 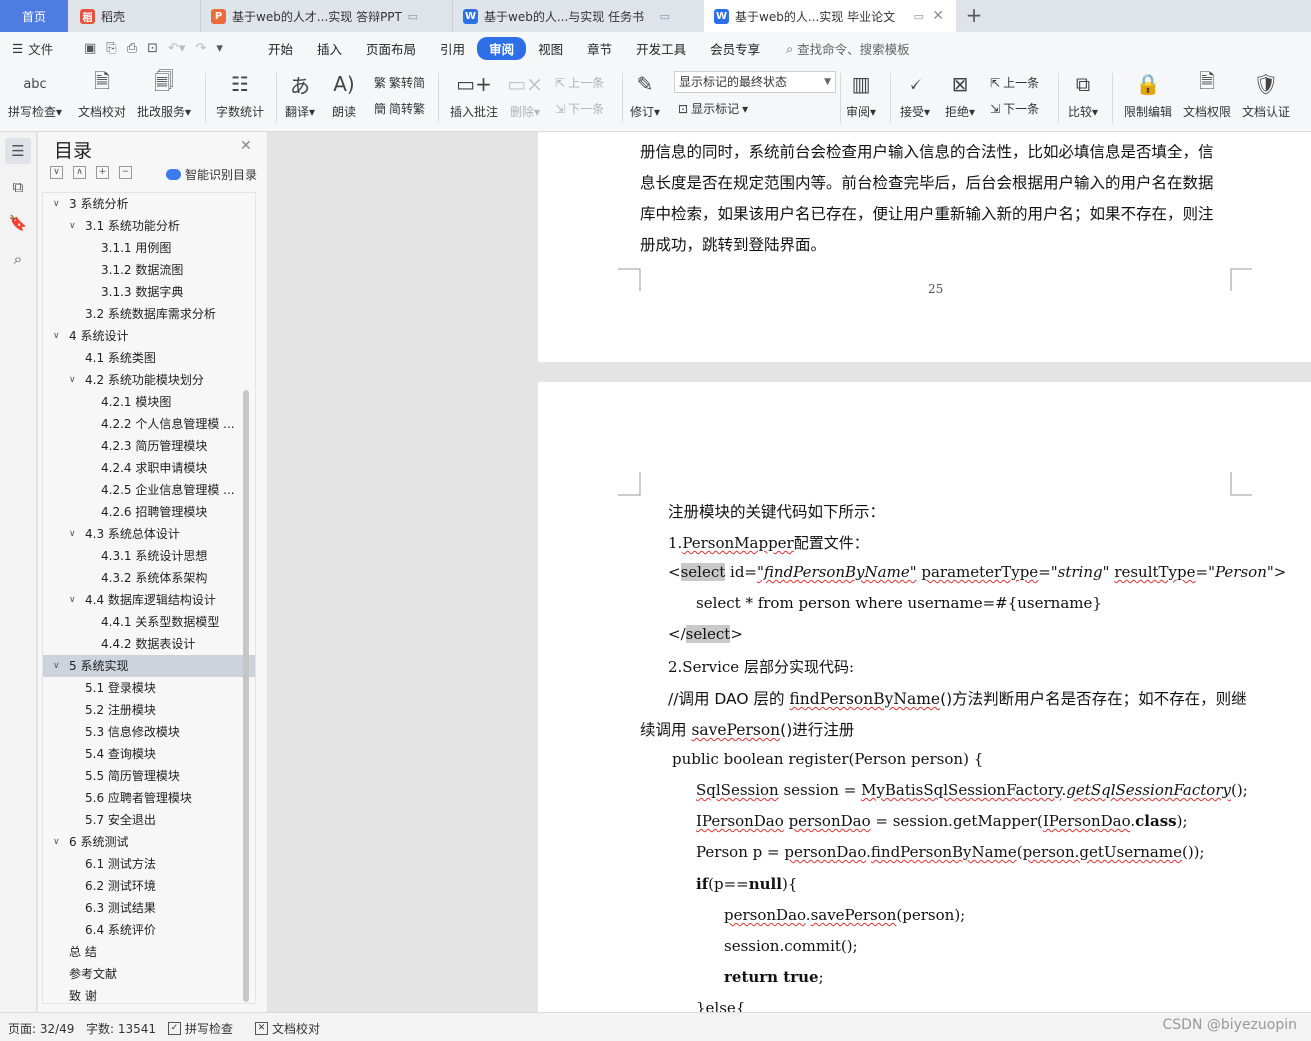 I want to click on menu-review: 审阅, so click(x=502, y=48).